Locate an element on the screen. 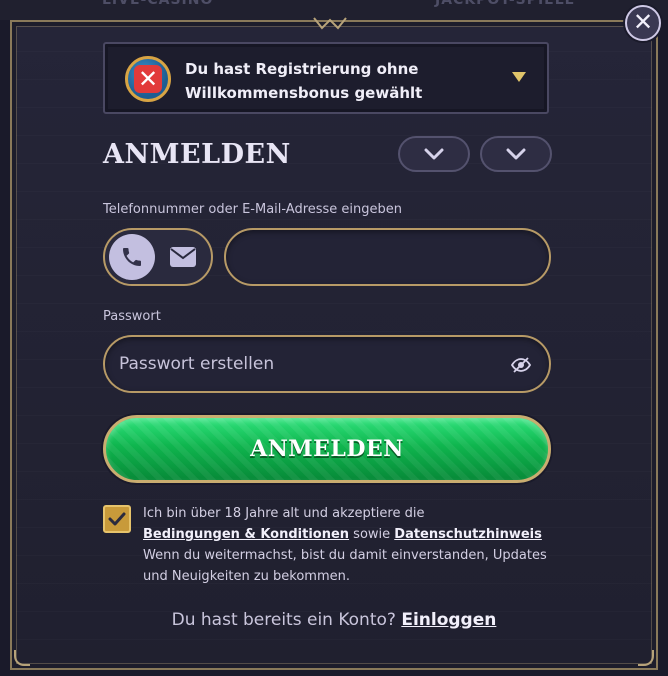 This screenshot has height=676, width=668. terms-link: Bedingungen & Konditionen is located at coordinates (246, 534).